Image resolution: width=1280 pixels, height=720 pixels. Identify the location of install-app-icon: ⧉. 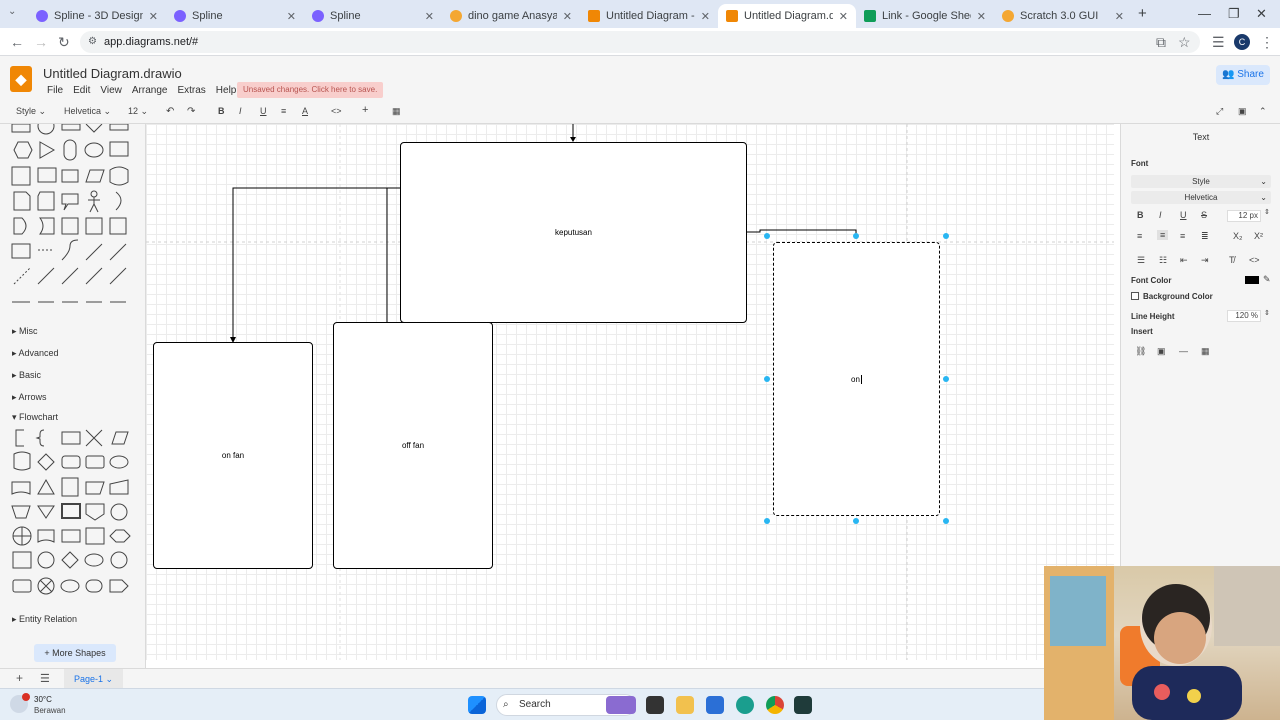
(1161, 42).